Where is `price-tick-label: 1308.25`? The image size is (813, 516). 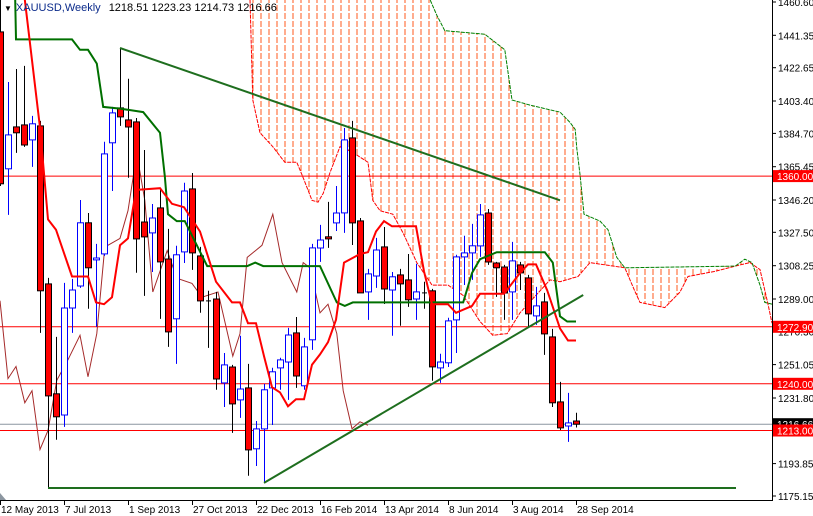
price-tick-label: 1308.25 is located at coordinates (795, 267).